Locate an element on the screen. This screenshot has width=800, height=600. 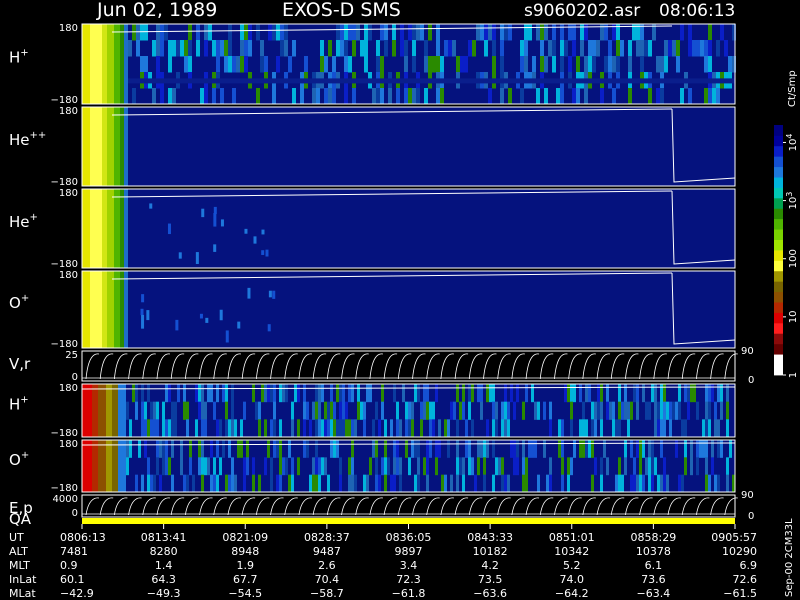
ephemeris-row-label: UT is located at coordinates (16, 537).